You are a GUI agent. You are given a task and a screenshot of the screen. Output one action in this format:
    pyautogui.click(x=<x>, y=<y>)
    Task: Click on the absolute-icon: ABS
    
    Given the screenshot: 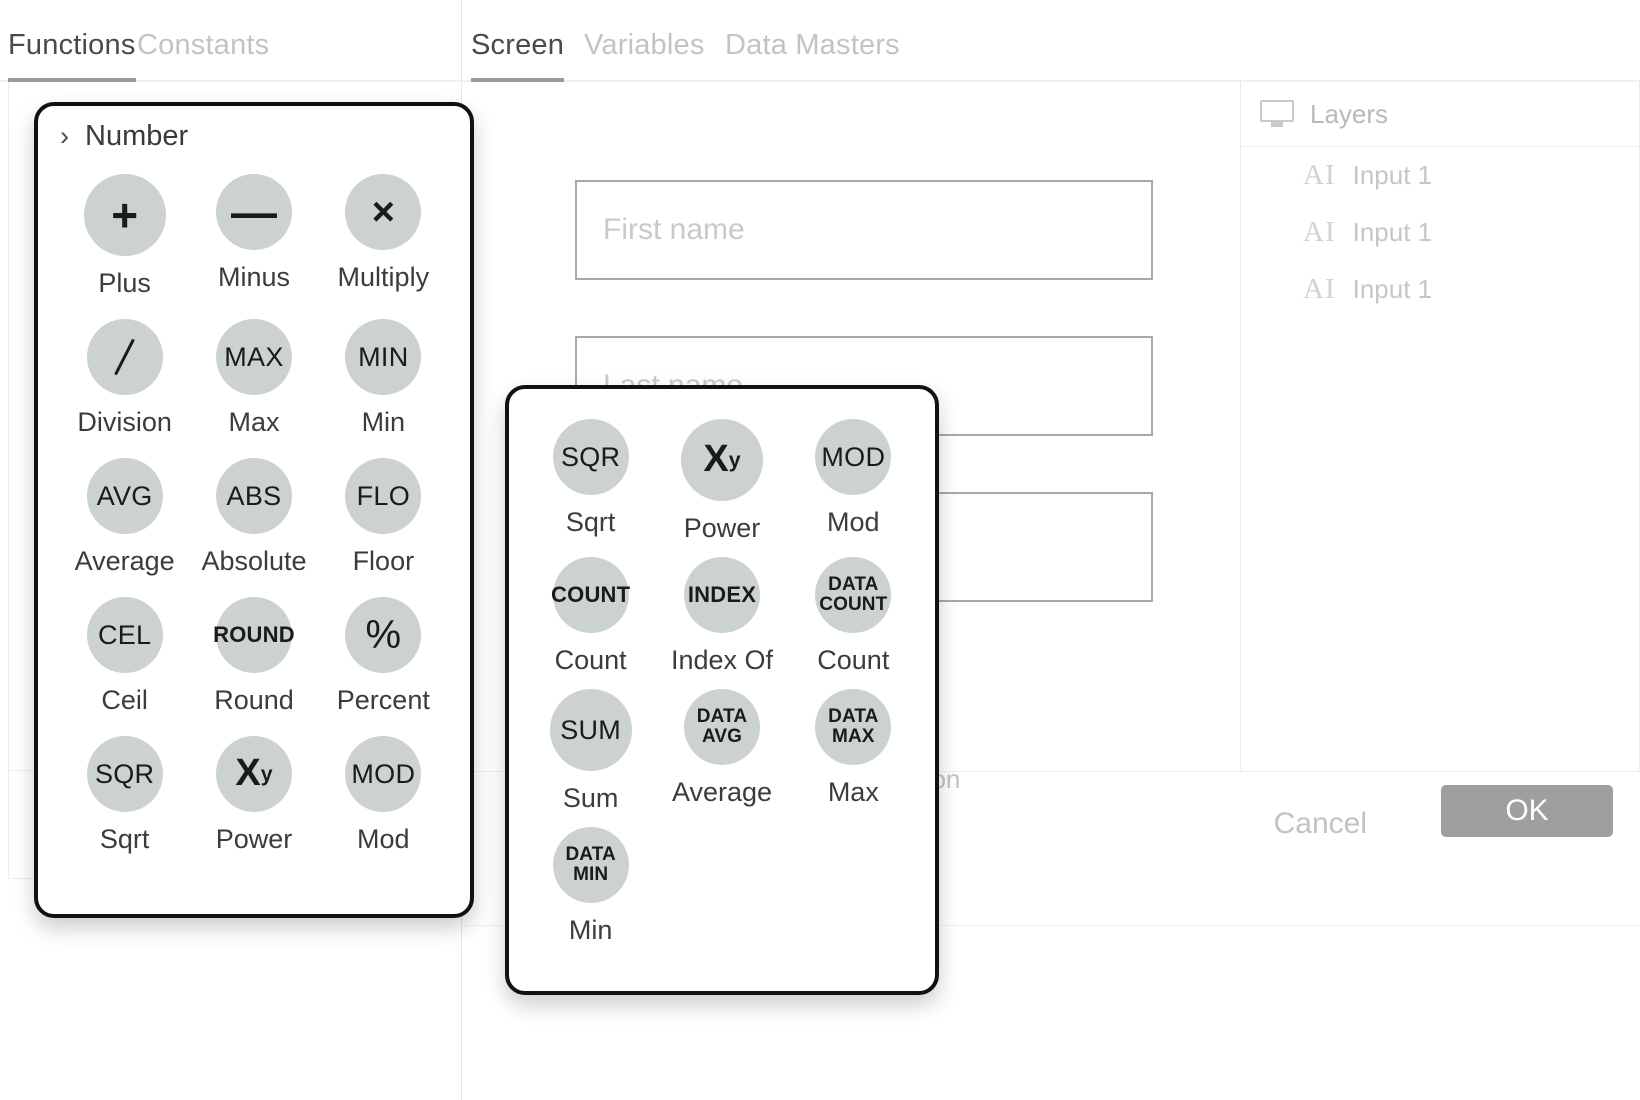 What is the action you would take?
    pyautogui.click(x=253, y=496)
    